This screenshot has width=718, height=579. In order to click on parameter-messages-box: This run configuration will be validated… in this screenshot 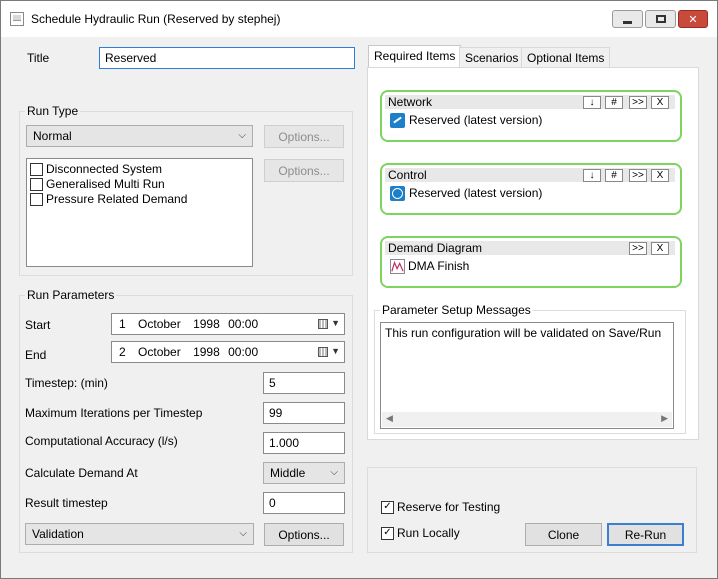, I will do `click(527, 375)`.